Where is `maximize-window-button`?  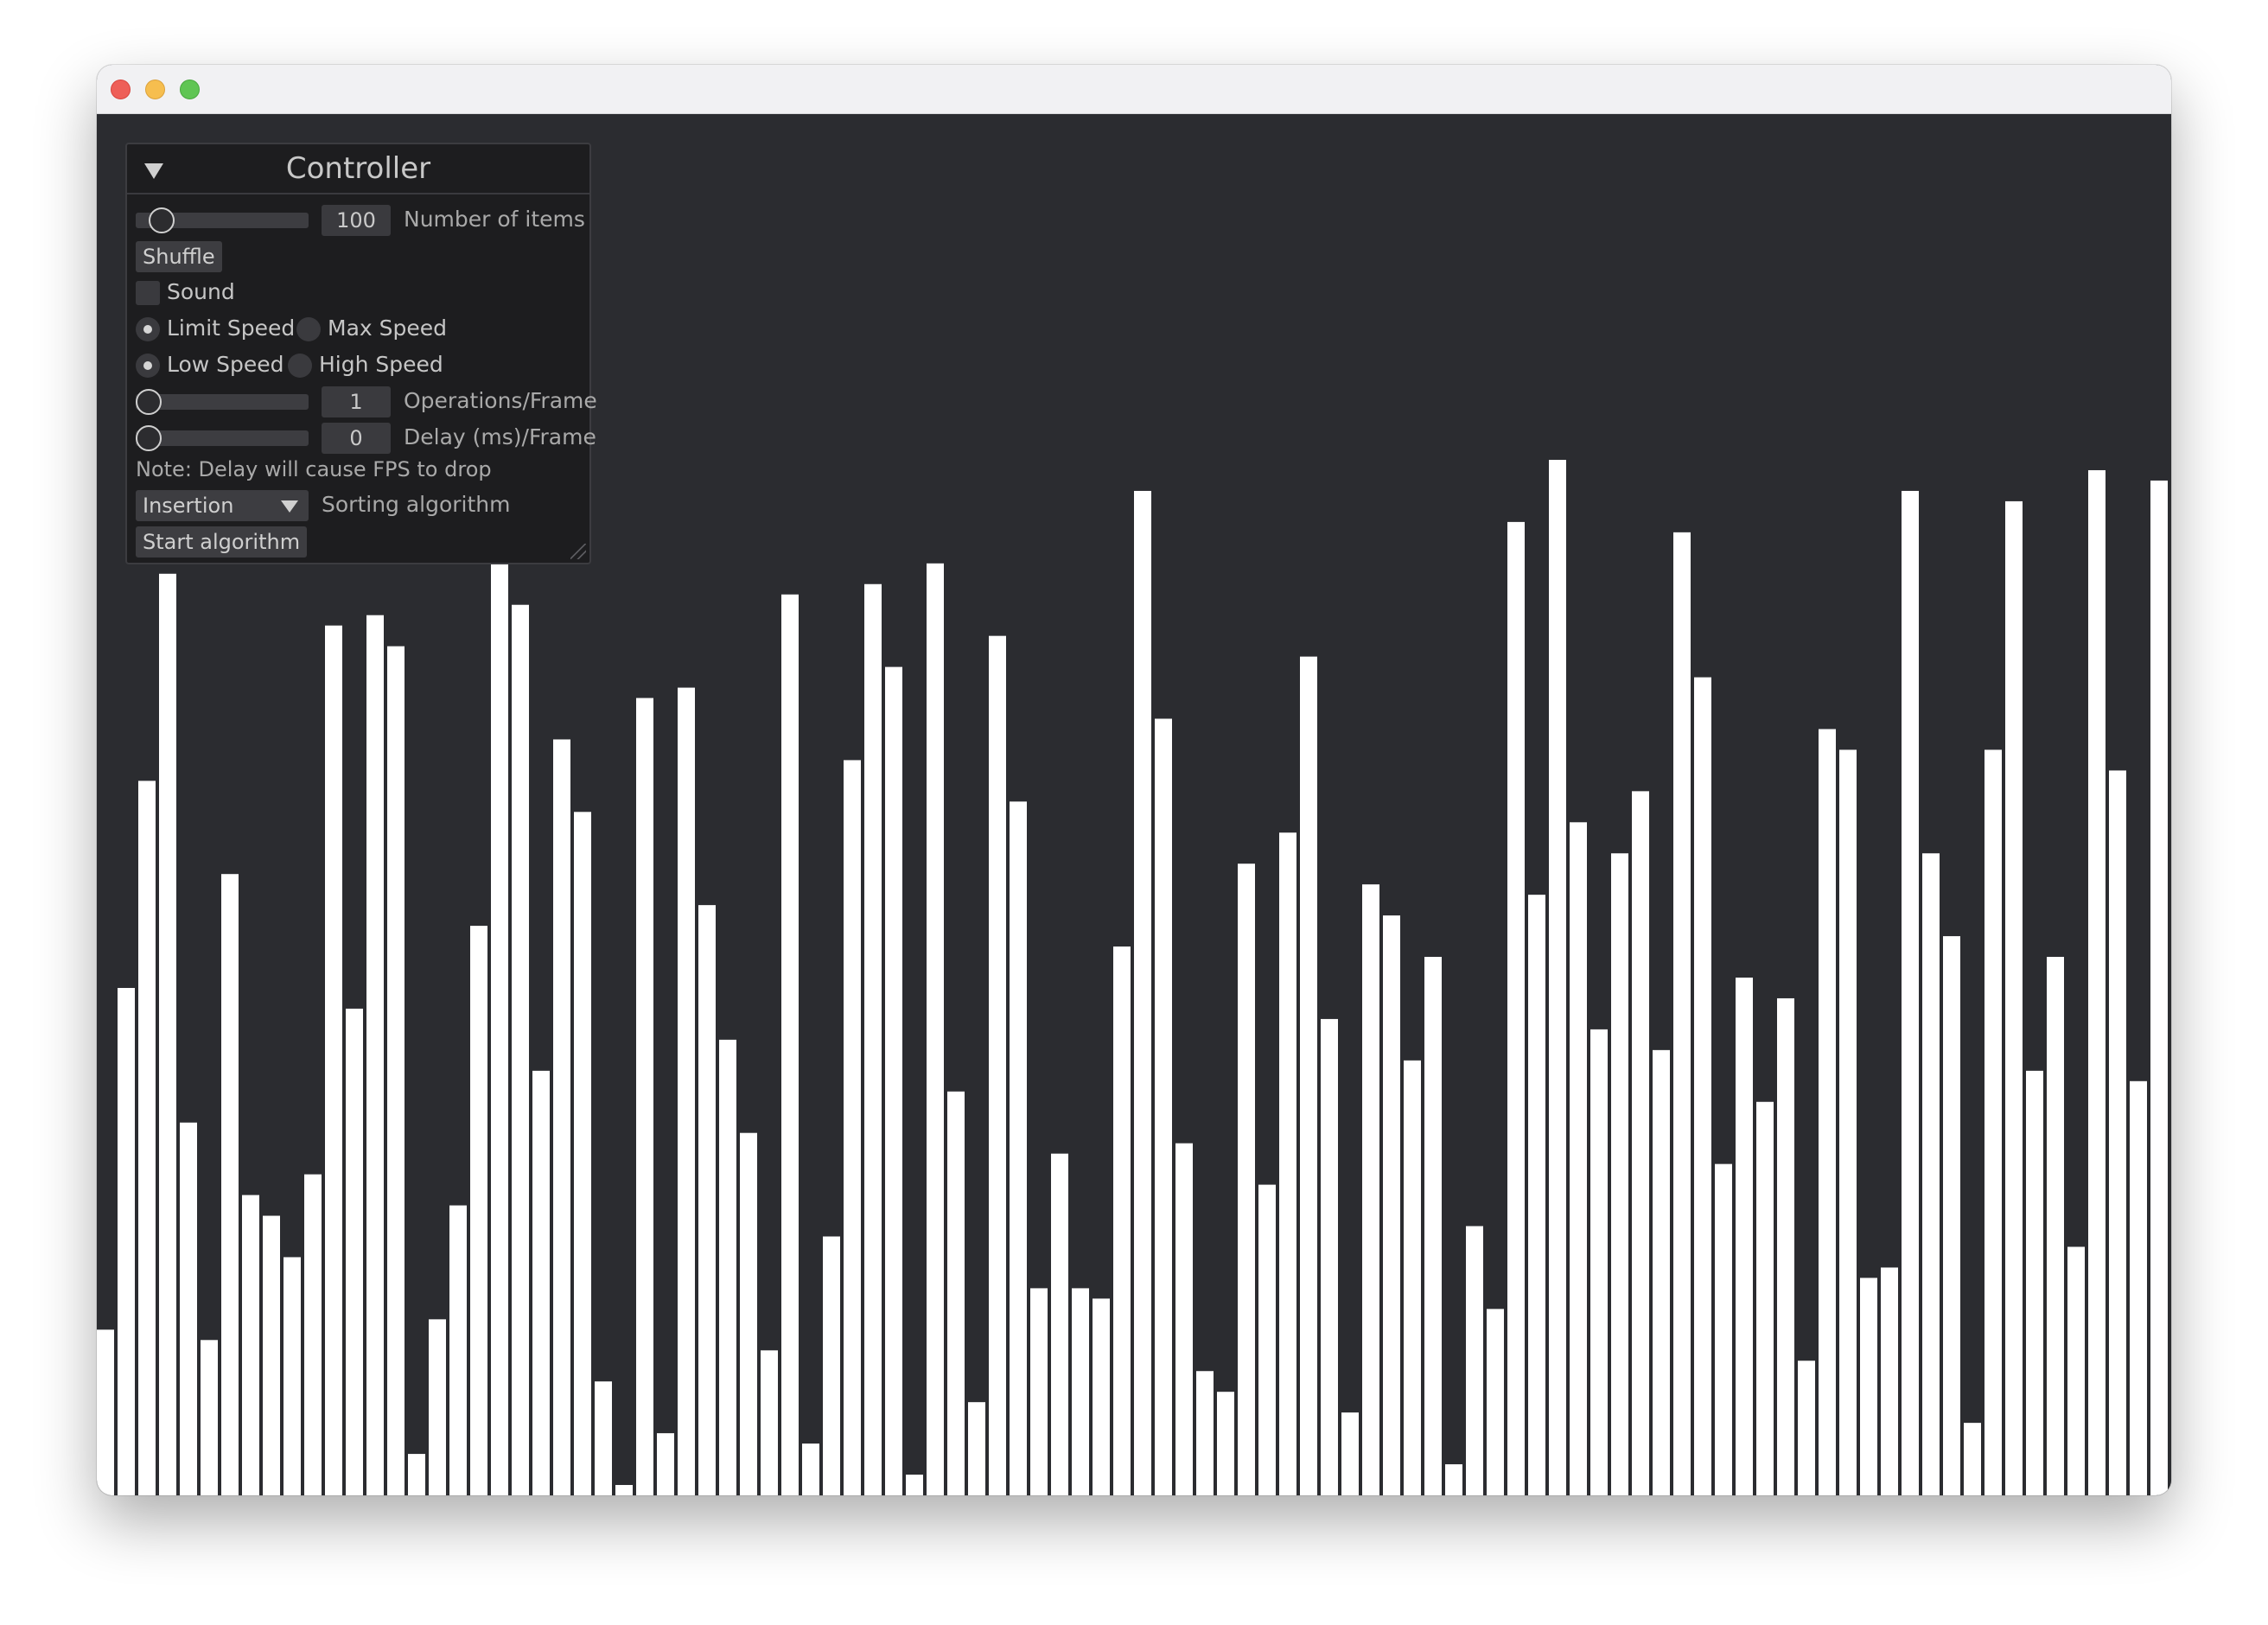 maximize-window-button is located at coordinates (190, 89).